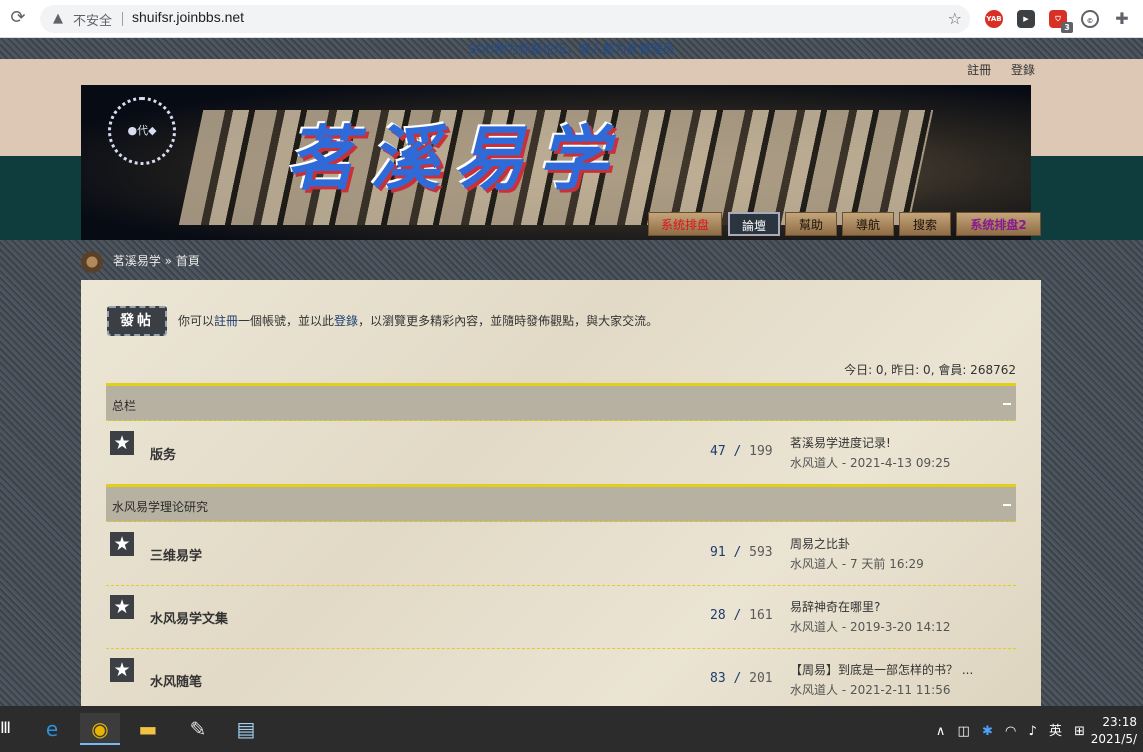 This screenshot has width=1143, height=752. What do you see at coordinates (930, 370) in the screenshot?
I see `forum-stats: 今日: 0, 昨日: 0, 會員: 268762` at bounding box center [930, 370].